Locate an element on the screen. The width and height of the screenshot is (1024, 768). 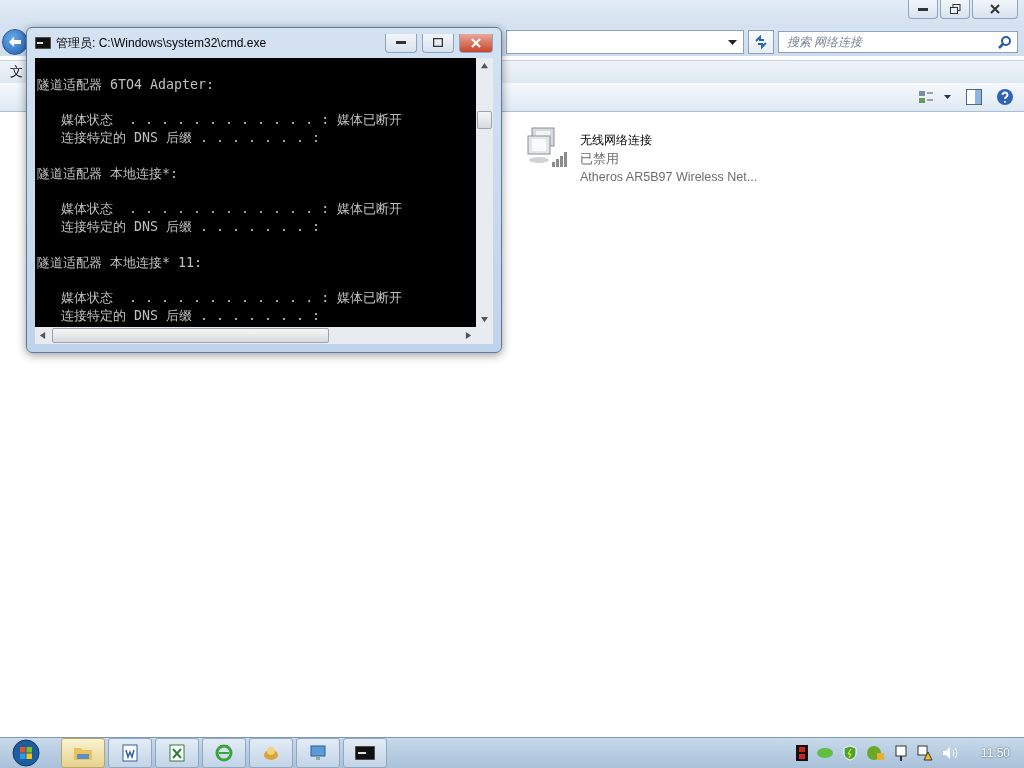
horizontal-scrollbar is located at coordinates (255, 335).